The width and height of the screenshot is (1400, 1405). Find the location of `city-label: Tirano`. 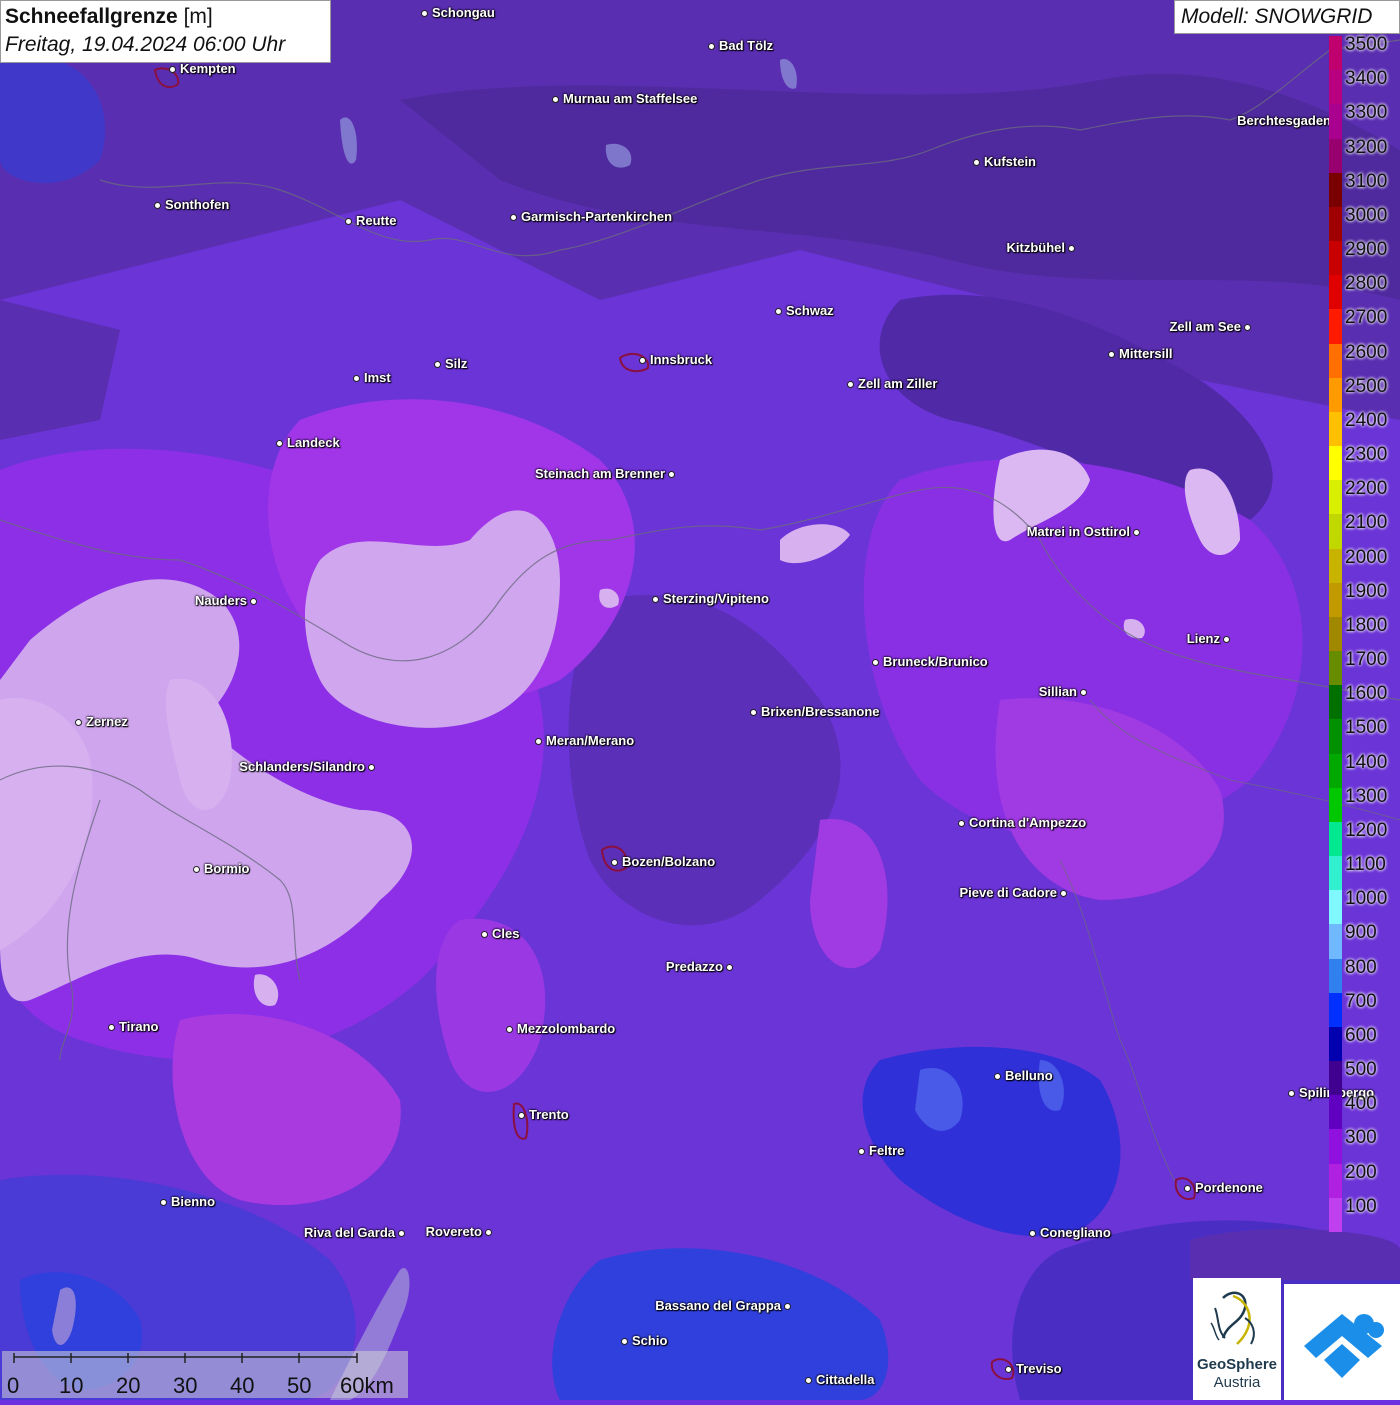

city-label: Tirano is located at coordinates (139, 1026).